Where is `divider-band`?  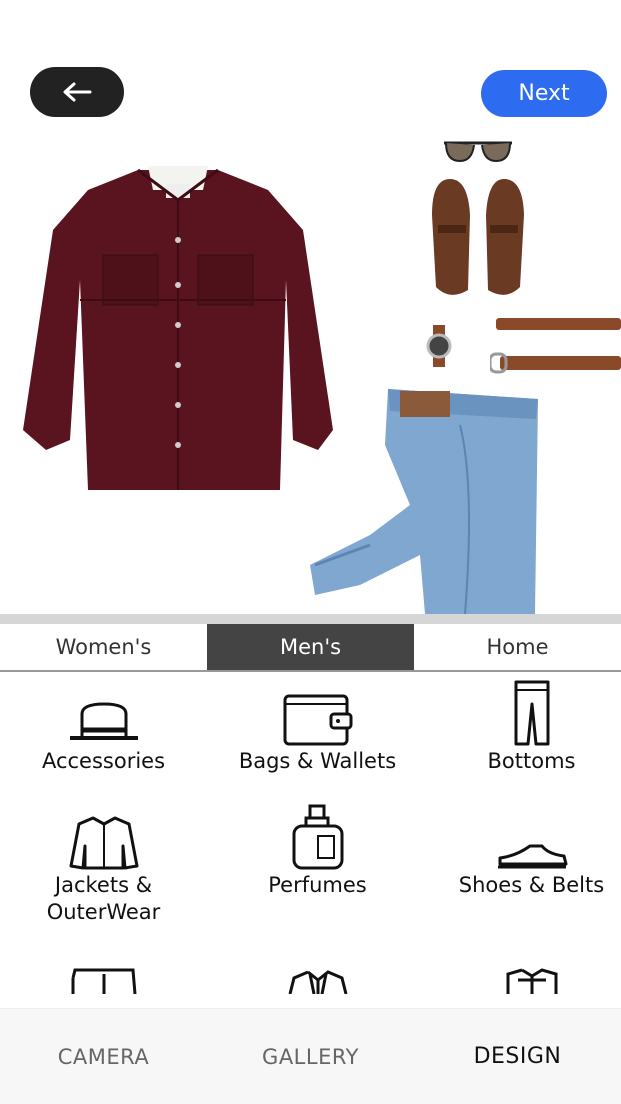 divider-band is located at coordinates (310, 619).